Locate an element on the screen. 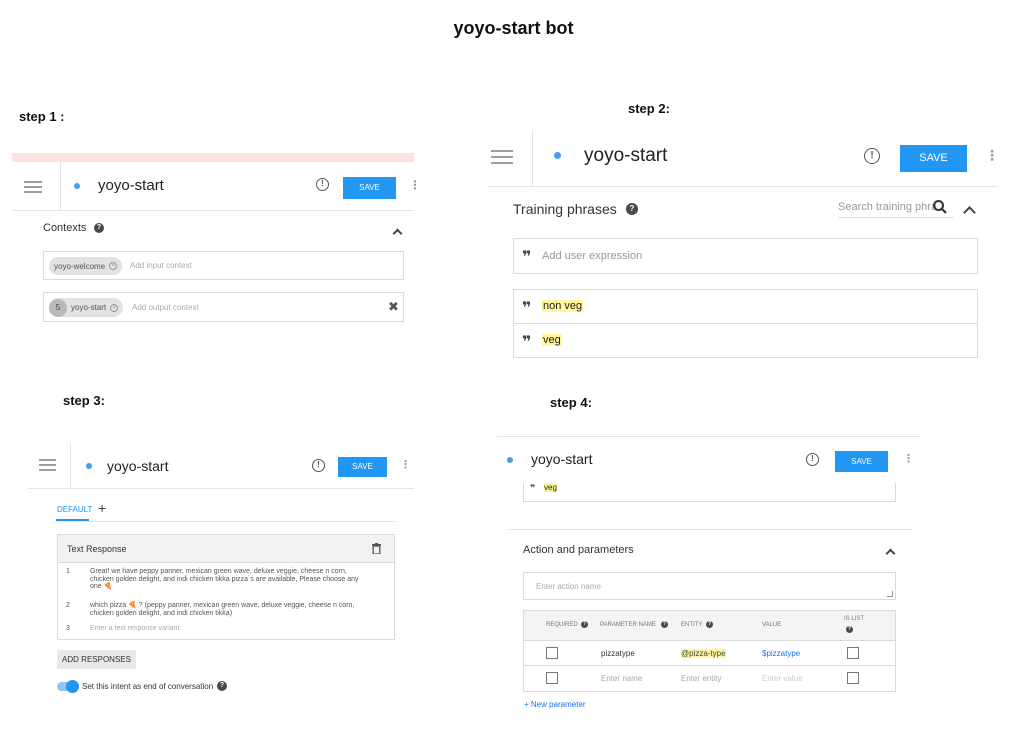  output-context-chip: 5 yoyo-start × is located at coordinates (86, 307).